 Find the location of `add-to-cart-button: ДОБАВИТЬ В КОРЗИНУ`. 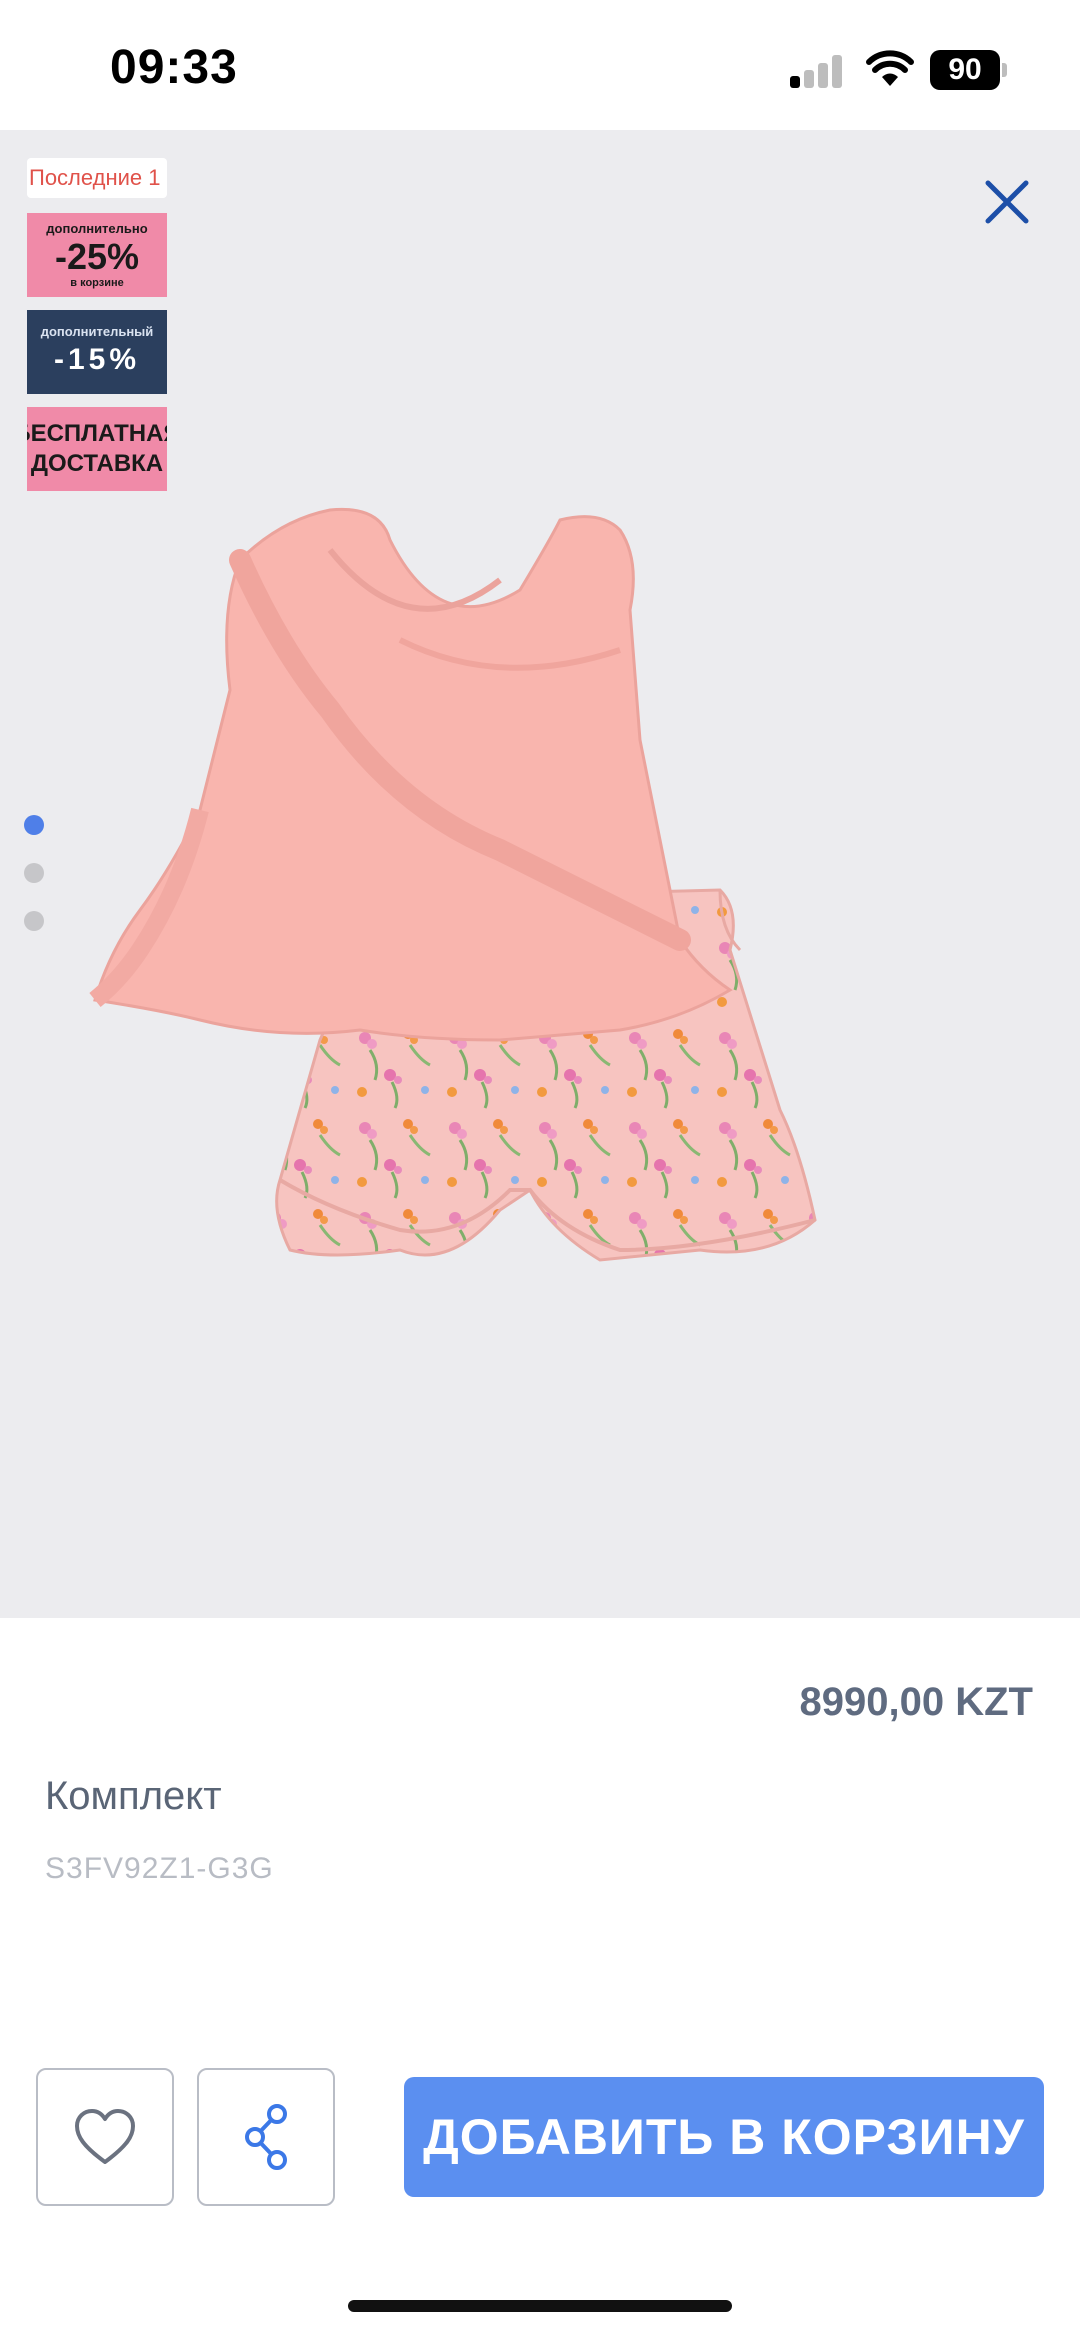

add-to-cart-button: ДОБАВИТЬ В КОРЗИНУ is located at coordinates (724, 2137).